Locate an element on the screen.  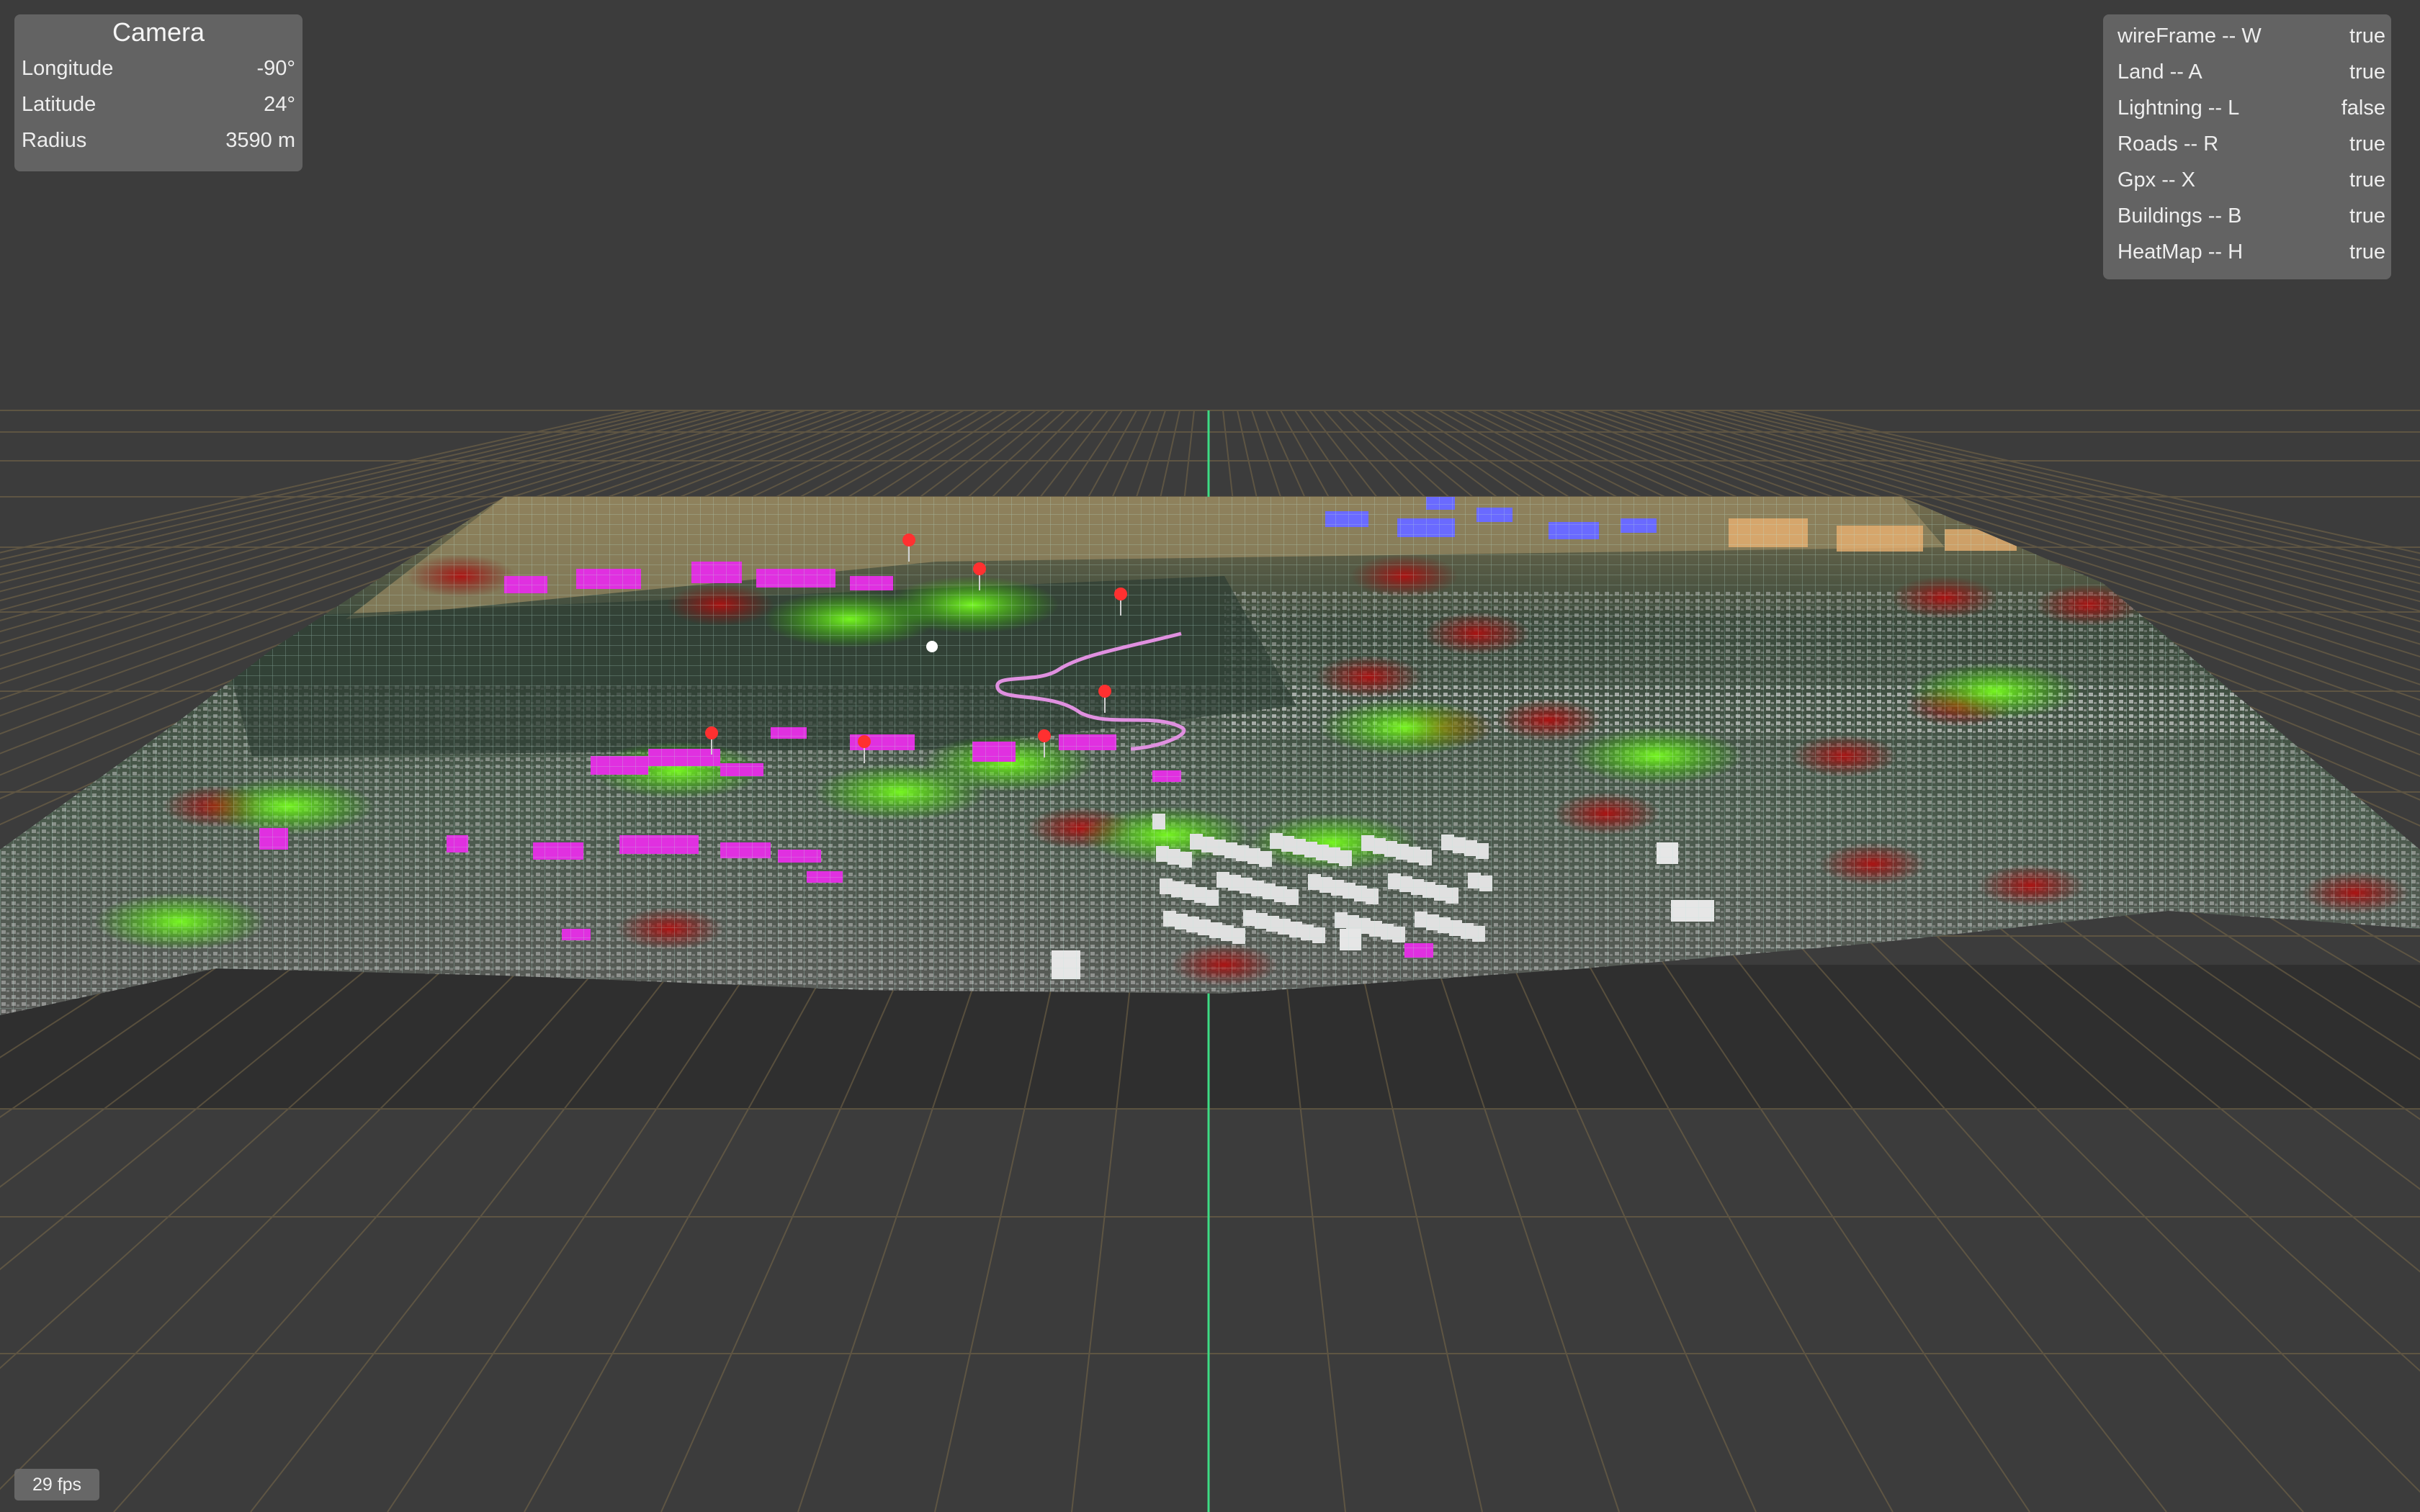
toggle-label: Buildings -- B is located at coordinates (2180, 216).